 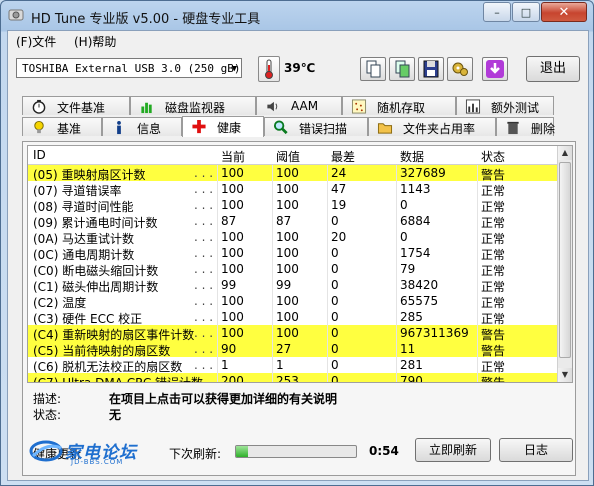 What do you see at coordinates (129, 68) in the screenshot?
I see `drive-select: TOSHIBA External USB 3.0 (250 gB) ▼` at bounding box center [129, 68].